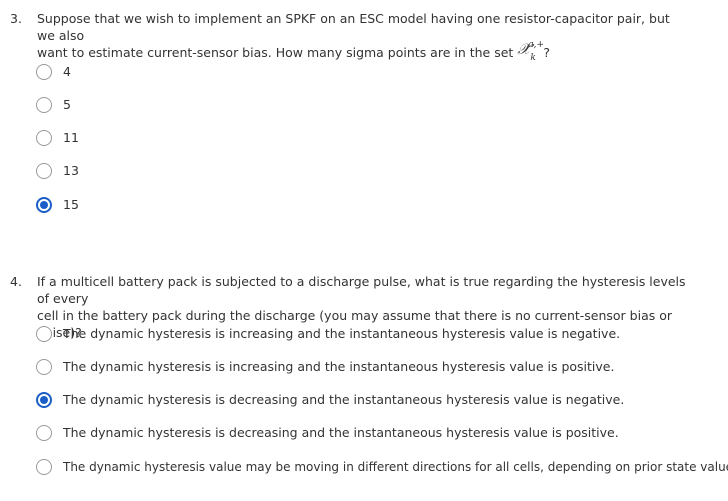  What do you see at coordinates (530, 51) in the screenshot?
I see `sigma-point-set-symbol: 𝒳 a,+ k` at bounding box center [530, 51].